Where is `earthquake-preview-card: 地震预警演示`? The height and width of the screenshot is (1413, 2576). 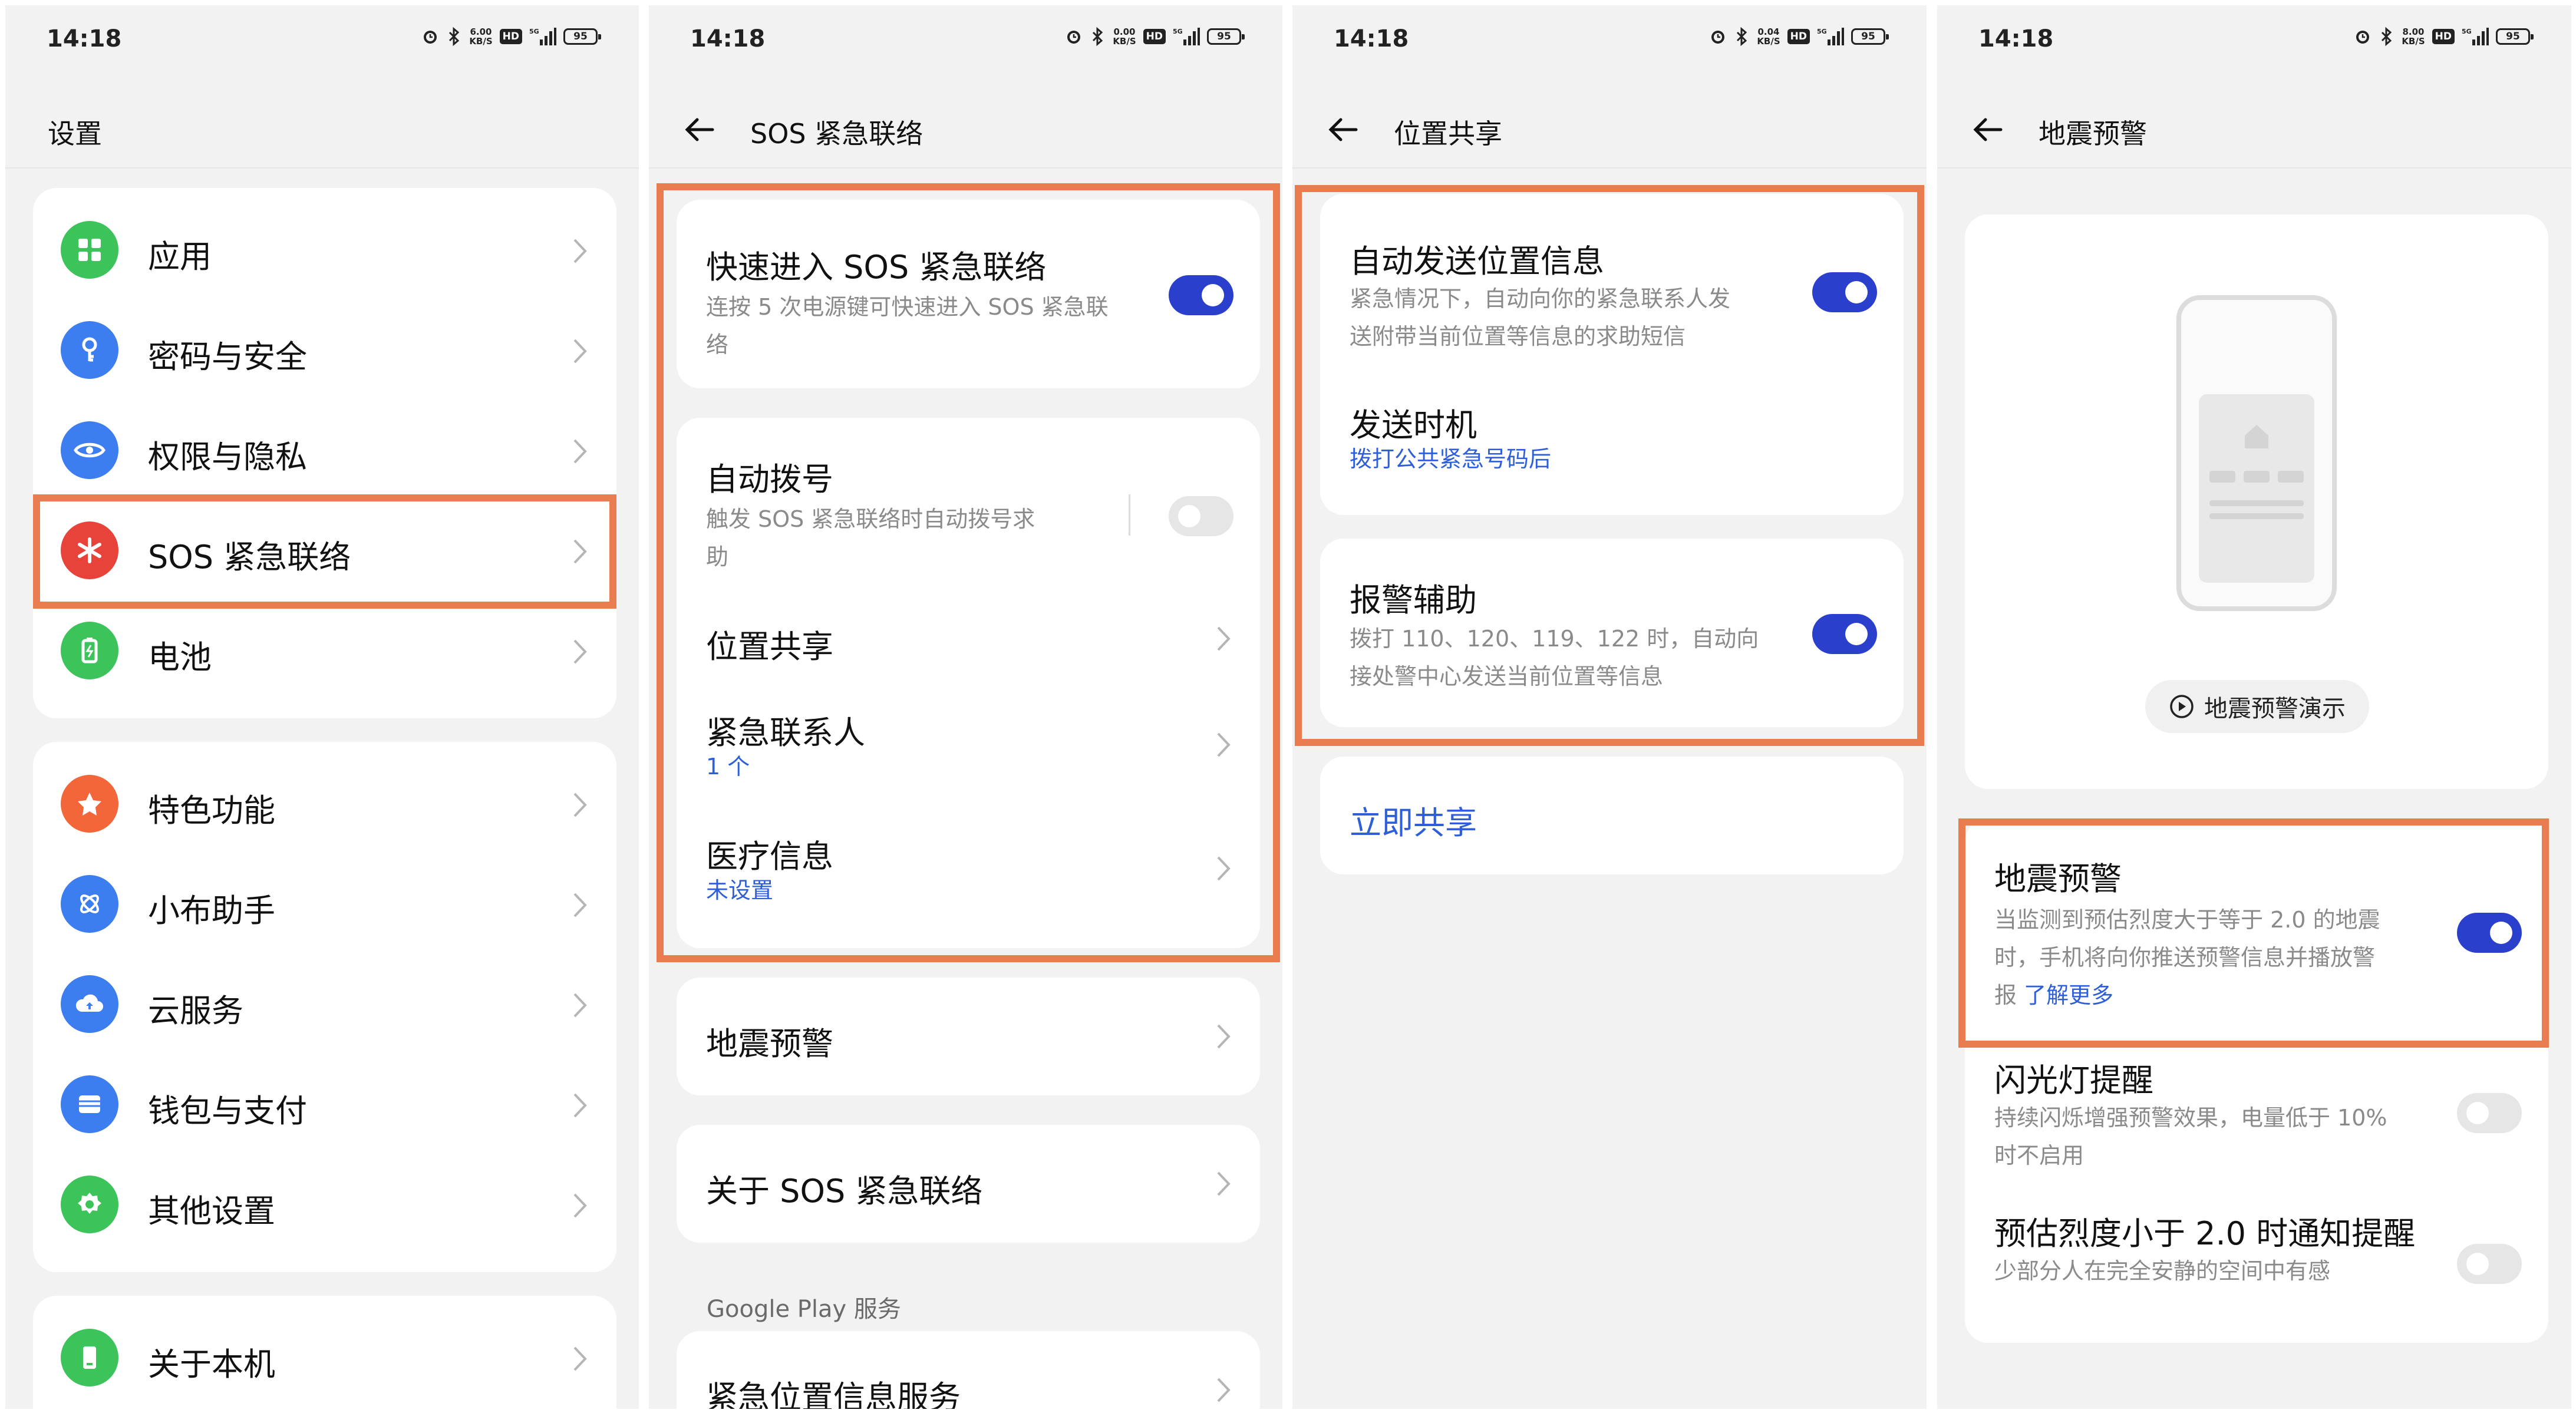
earthquake-preview-card: 地震预警演示 is located at coordinates (2256, 501).